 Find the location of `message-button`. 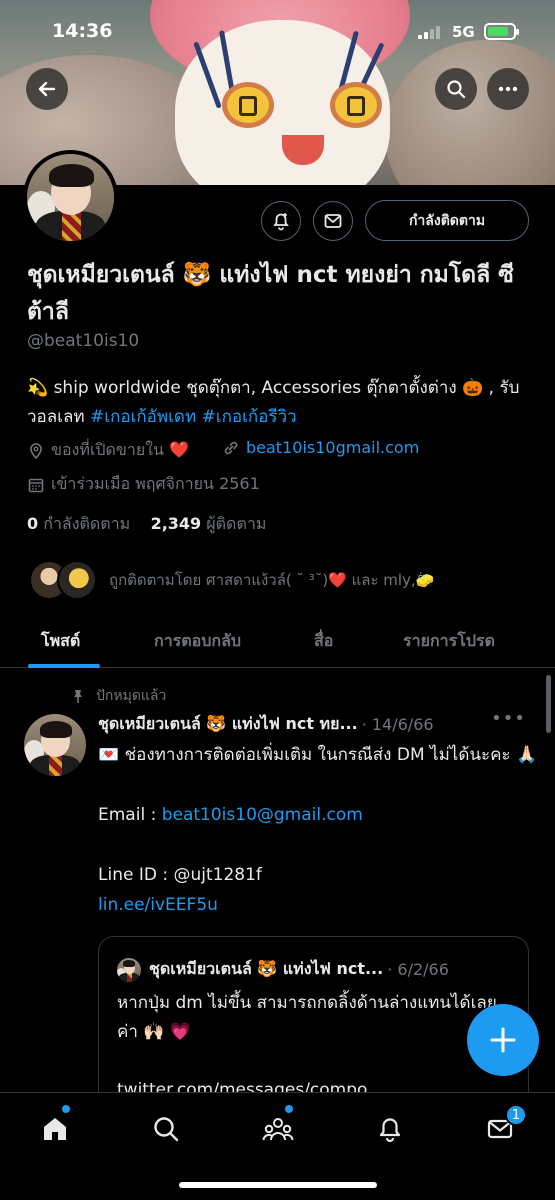

message-button is located at coordinates (333, 221).